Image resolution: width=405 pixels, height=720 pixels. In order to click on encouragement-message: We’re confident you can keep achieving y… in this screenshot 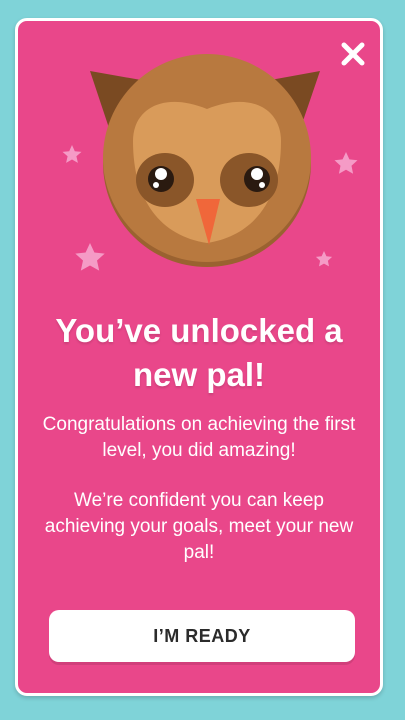, I will do `click(199, 526)`.